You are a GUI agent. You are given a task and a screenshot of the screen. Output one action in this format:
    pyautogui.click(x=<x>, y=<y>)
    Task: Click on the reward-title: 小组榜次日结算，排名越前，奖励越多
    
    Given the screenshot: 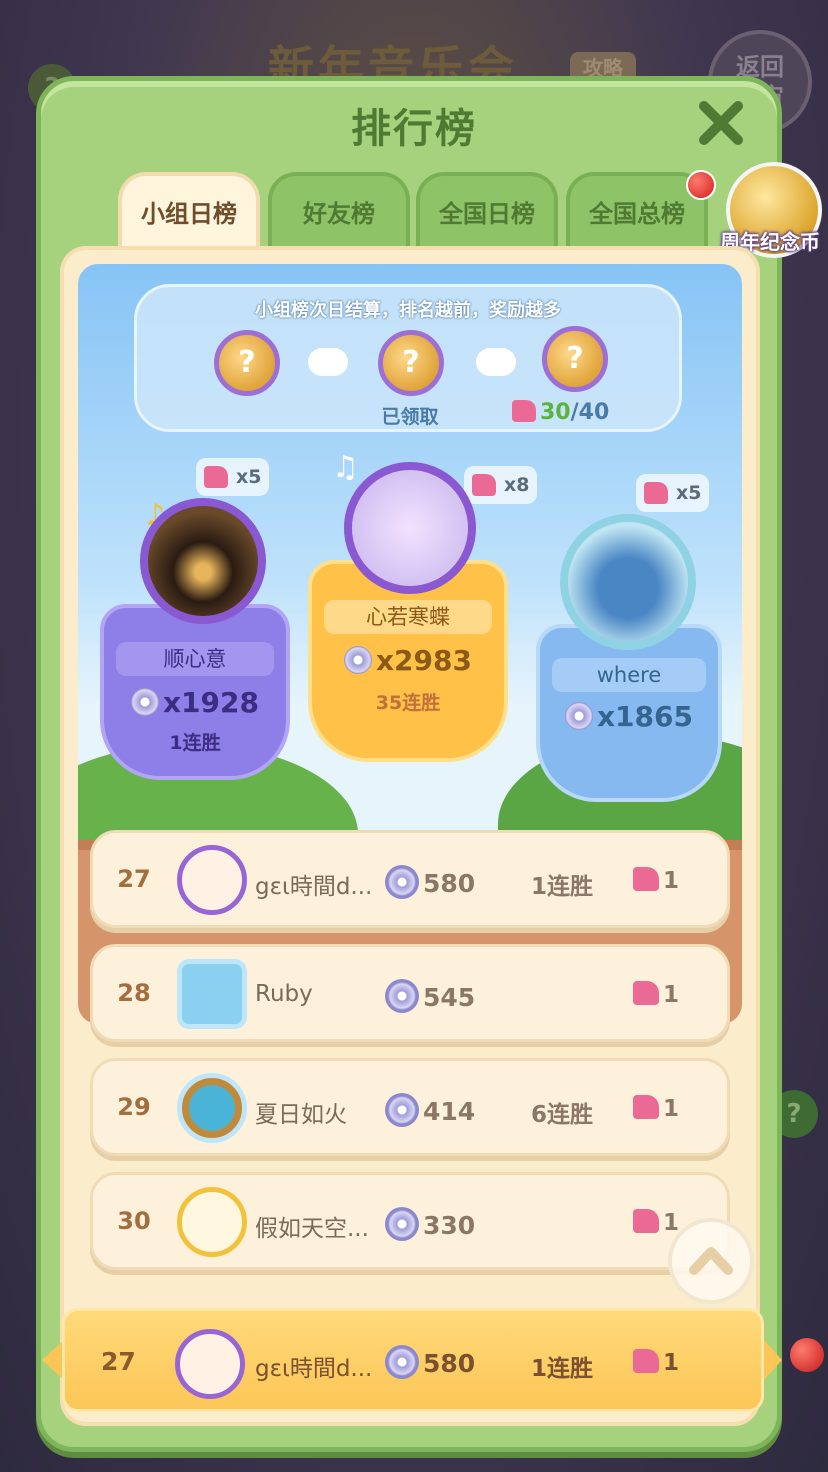 What is the action you would take?
    pyautogui.click(x=408, y=310)
    